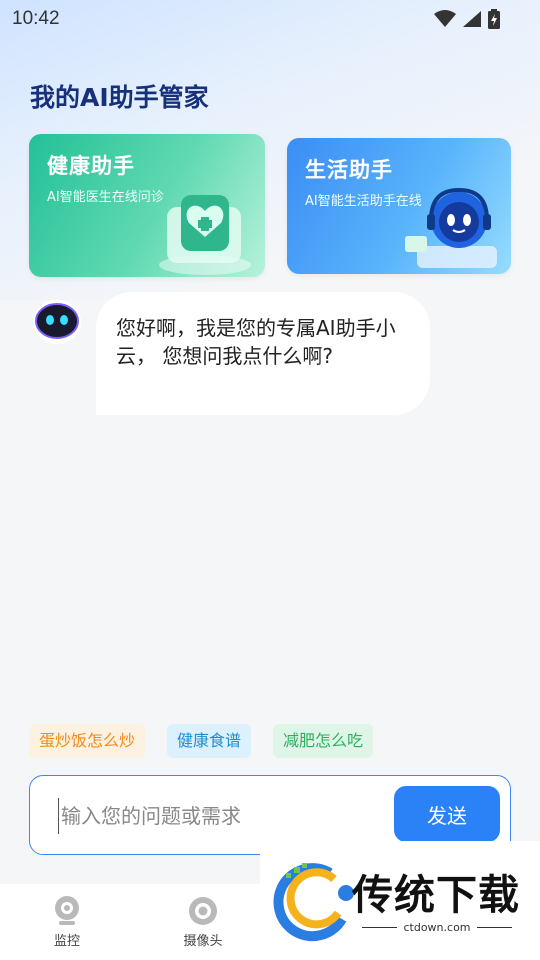 The image size is (540, 960). I want to click on watermark: 传统下载 ctdown.com, so click(400, 900).